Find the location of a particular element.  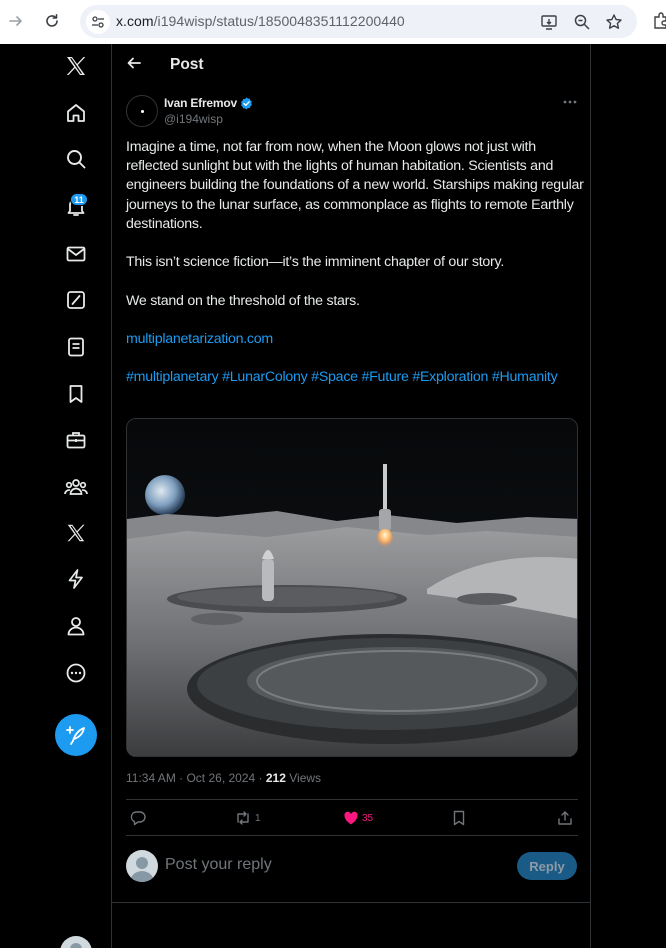

notifications-badge: 11 is located at coordinates (79, 199).